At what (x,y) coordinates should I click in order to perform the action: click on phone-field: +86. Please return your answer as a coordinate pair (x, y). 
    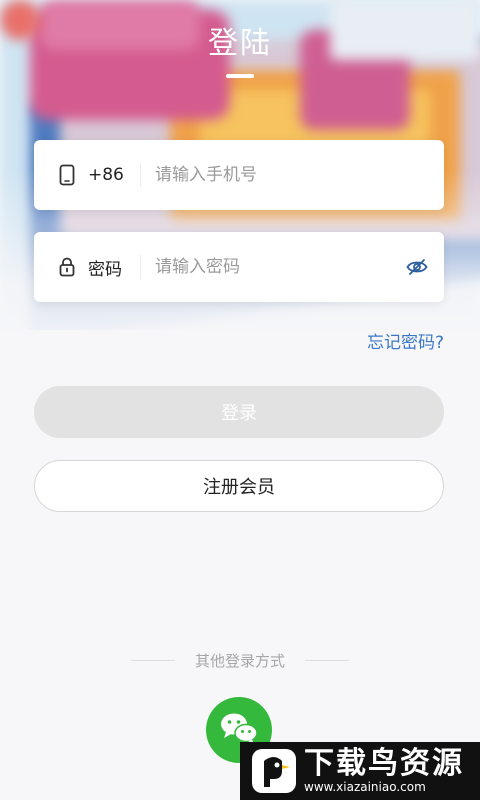
    Looking at the image, I should click on (239, 175).